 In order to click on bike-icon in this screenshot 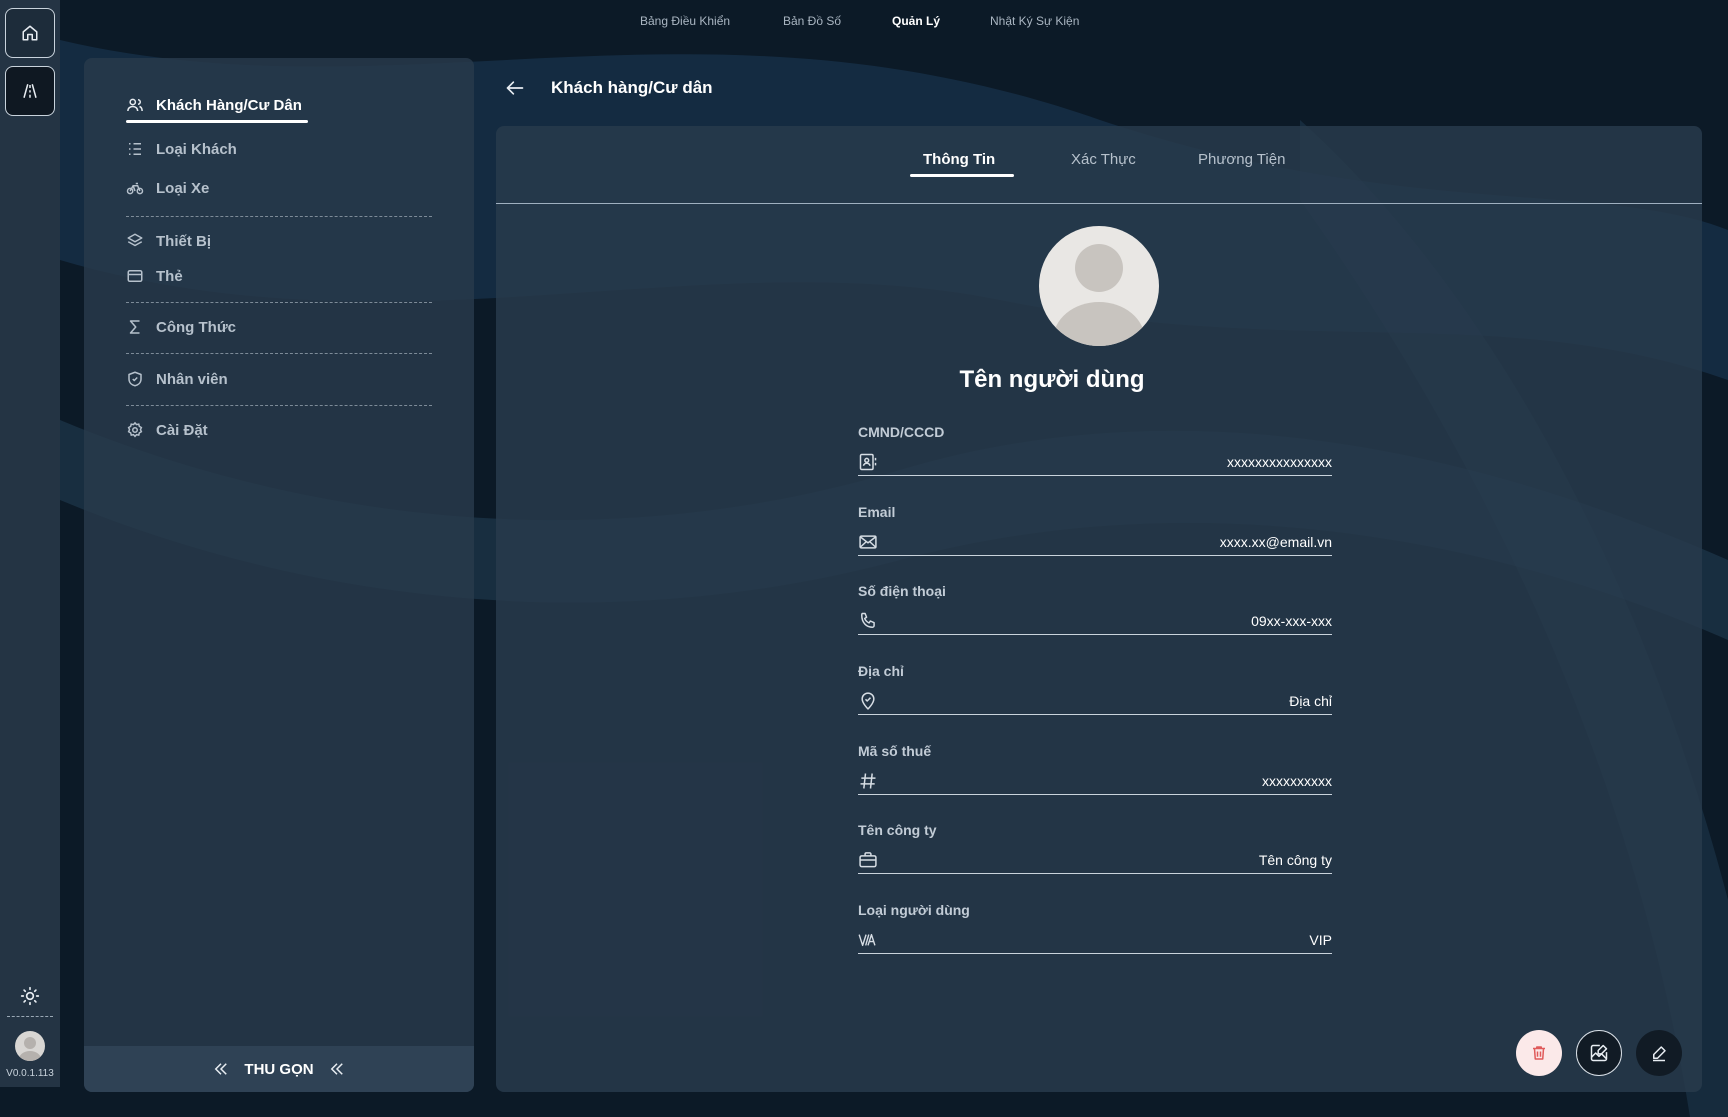, I will do `click(135, 188)`.